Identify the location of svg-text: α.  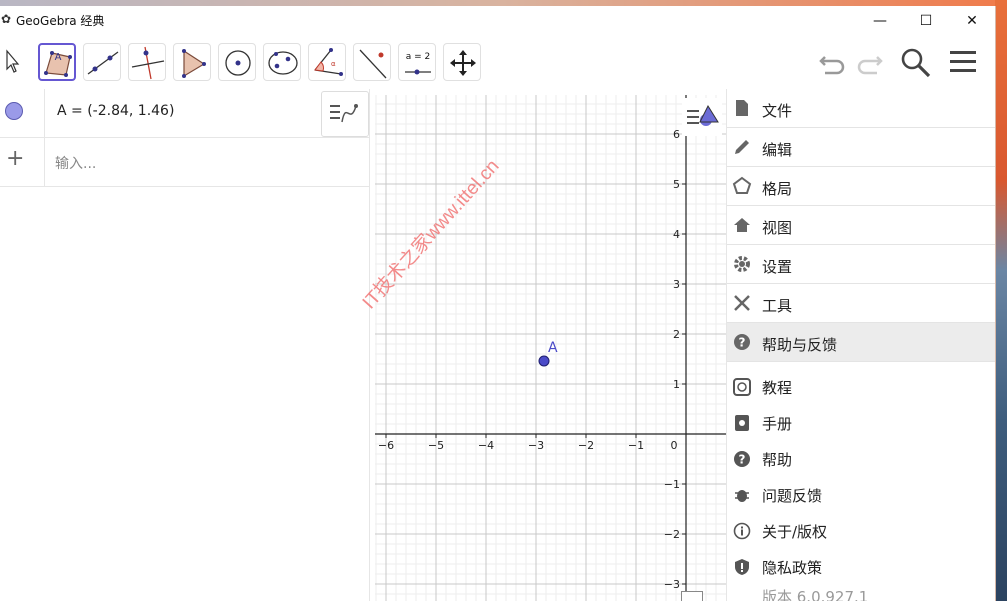
(333, 64).